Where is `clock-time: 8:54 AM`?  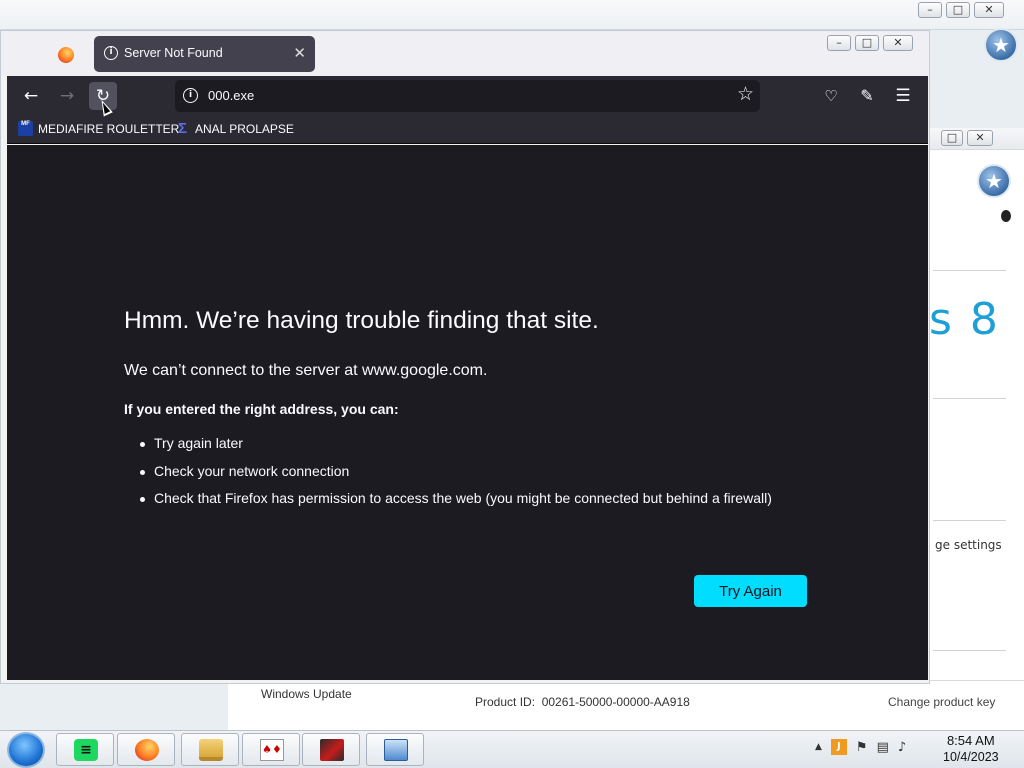 clock-time: 8:54 AM is located at coordinates (970, 740).